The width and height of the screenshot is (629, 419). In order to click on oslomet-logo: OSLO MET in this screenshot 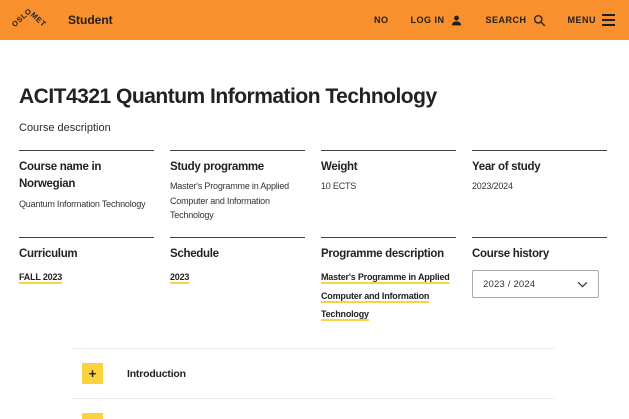, I will do `click(31, 20)`.